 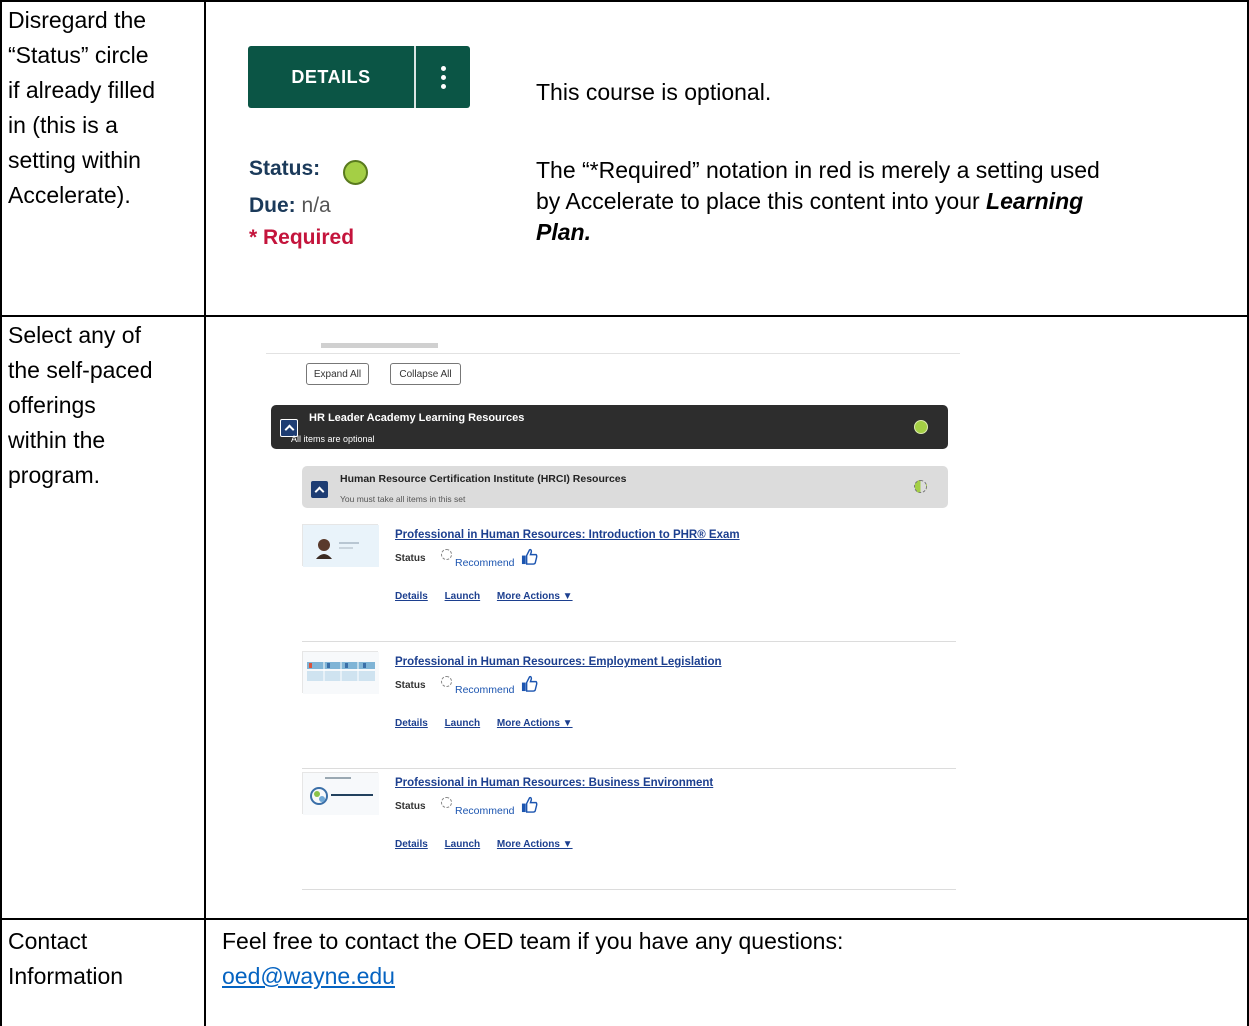 I want to click on row2-line: the self-paced, so click(x=80, y=370).